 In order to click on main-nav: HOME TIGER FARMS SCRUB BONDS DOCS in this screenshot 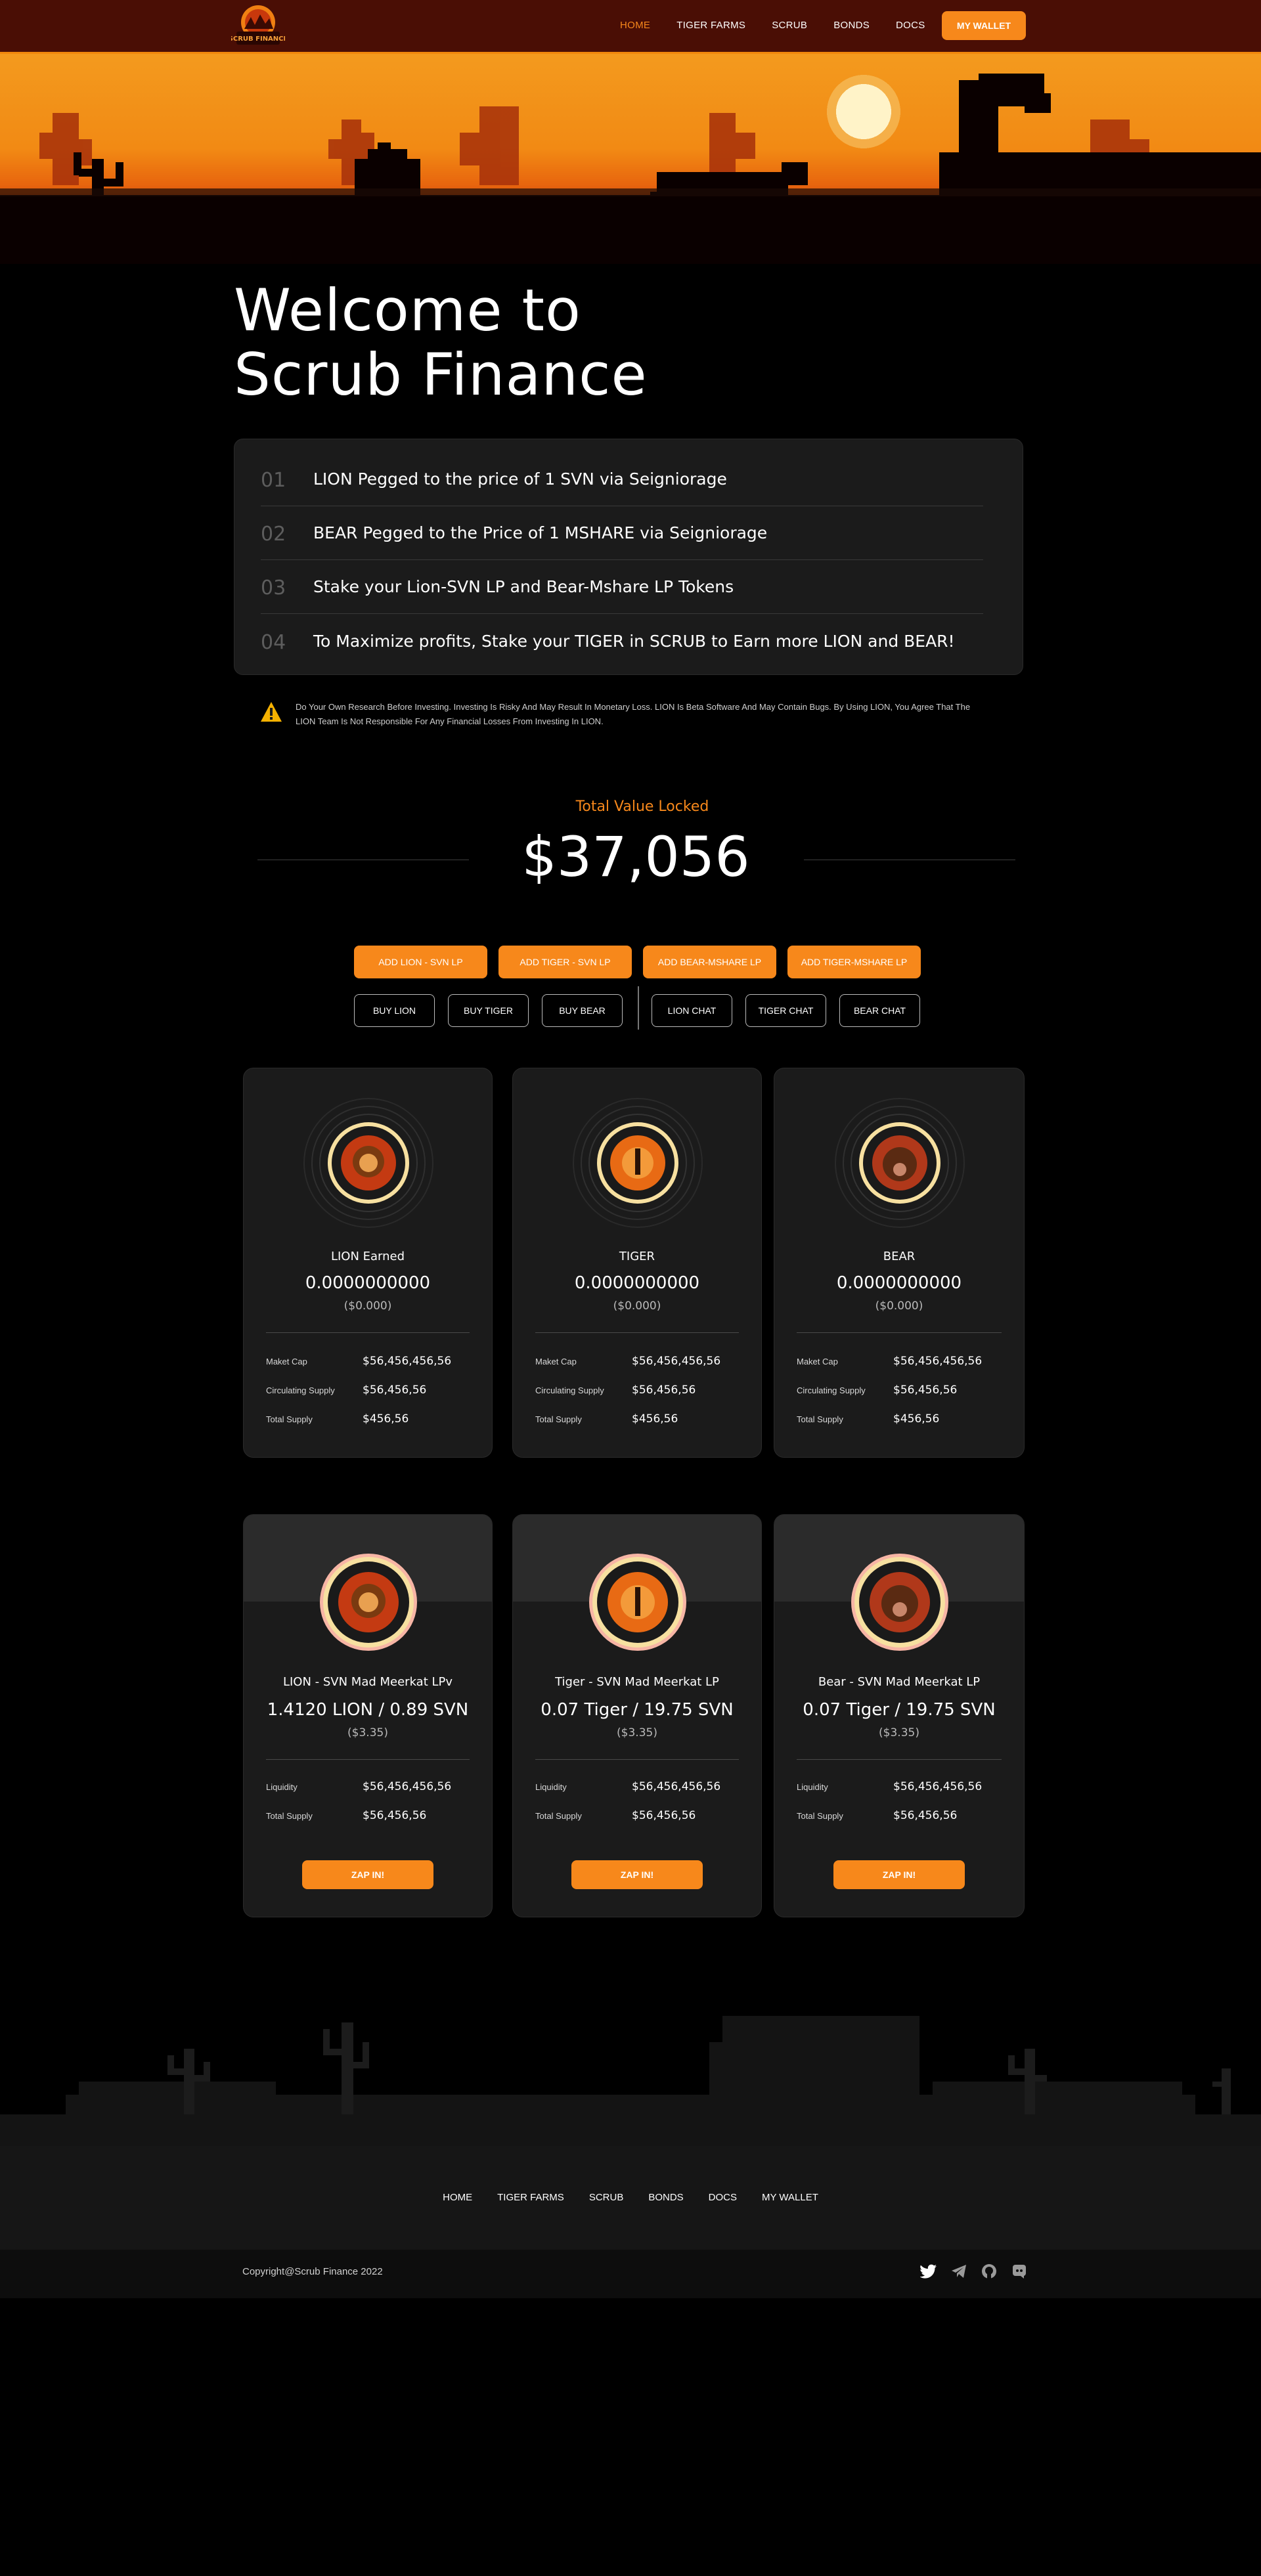, I will do `click(786, 26)`.